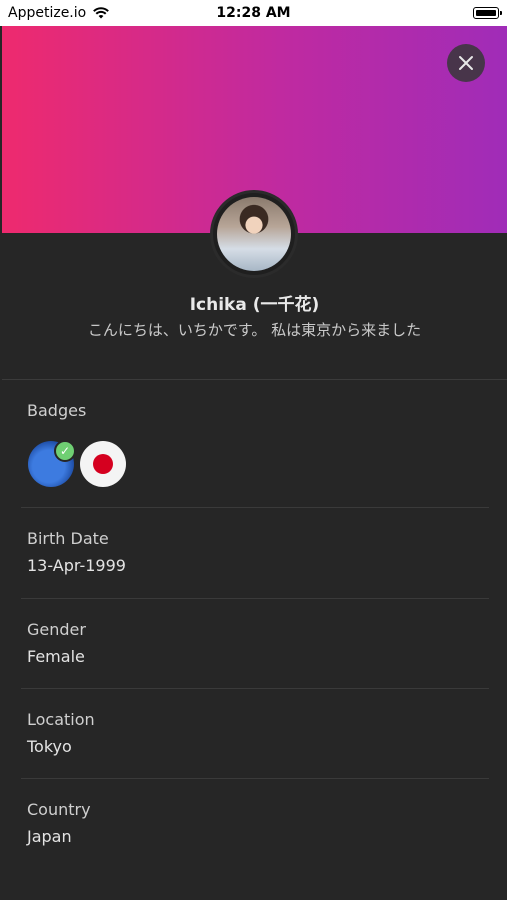  What do you see at coordinates (56, 629) in the screenshot?
I see `gender-label: Gender` at bounding box center [56, 629].